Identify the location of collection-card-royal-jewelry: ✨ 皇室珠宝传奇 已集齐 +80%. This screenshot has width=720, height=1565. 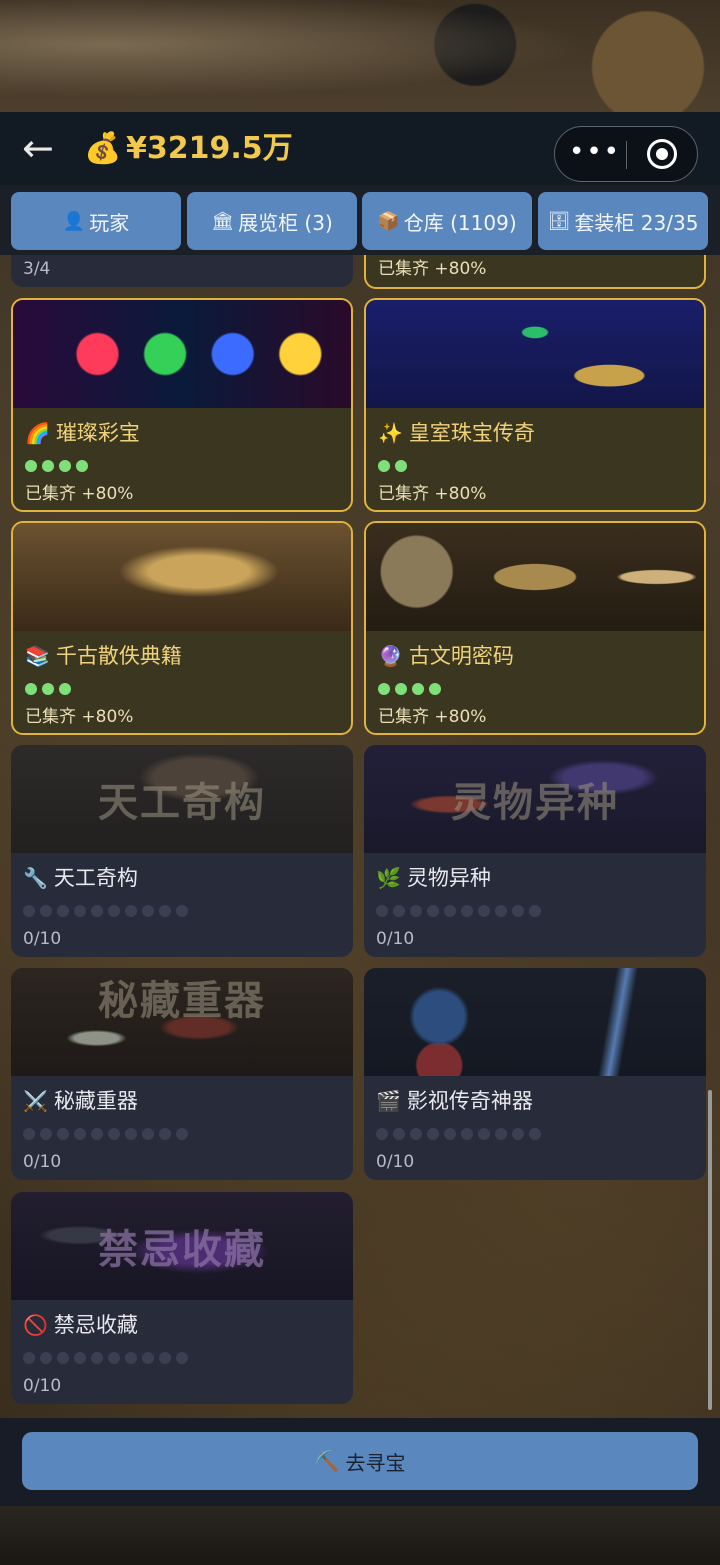
(535, 405).